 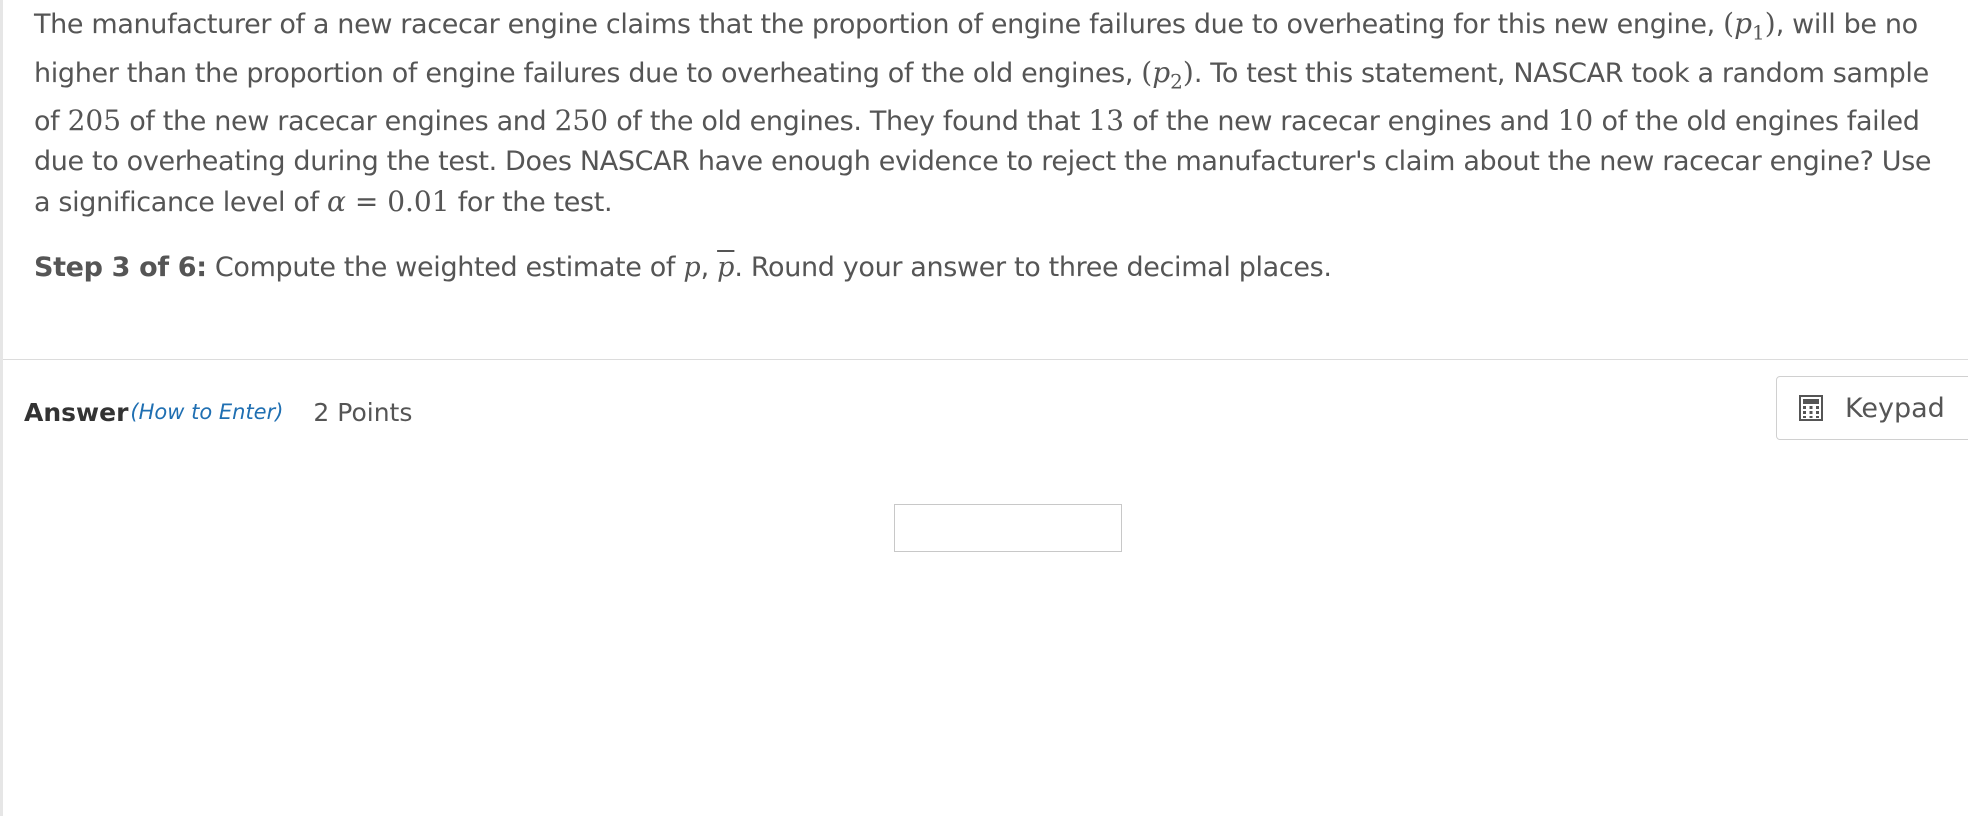 I want to click on p1-sub: 1, so click(x=1758, y=32).